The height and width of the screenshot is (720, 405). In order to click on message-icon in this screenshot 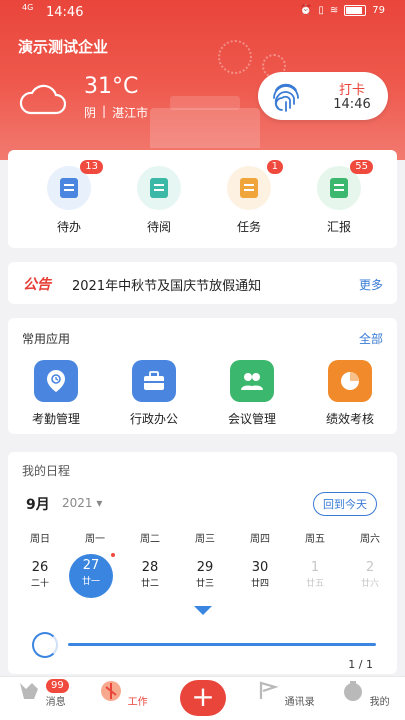, I will do `click(29, 691)`.